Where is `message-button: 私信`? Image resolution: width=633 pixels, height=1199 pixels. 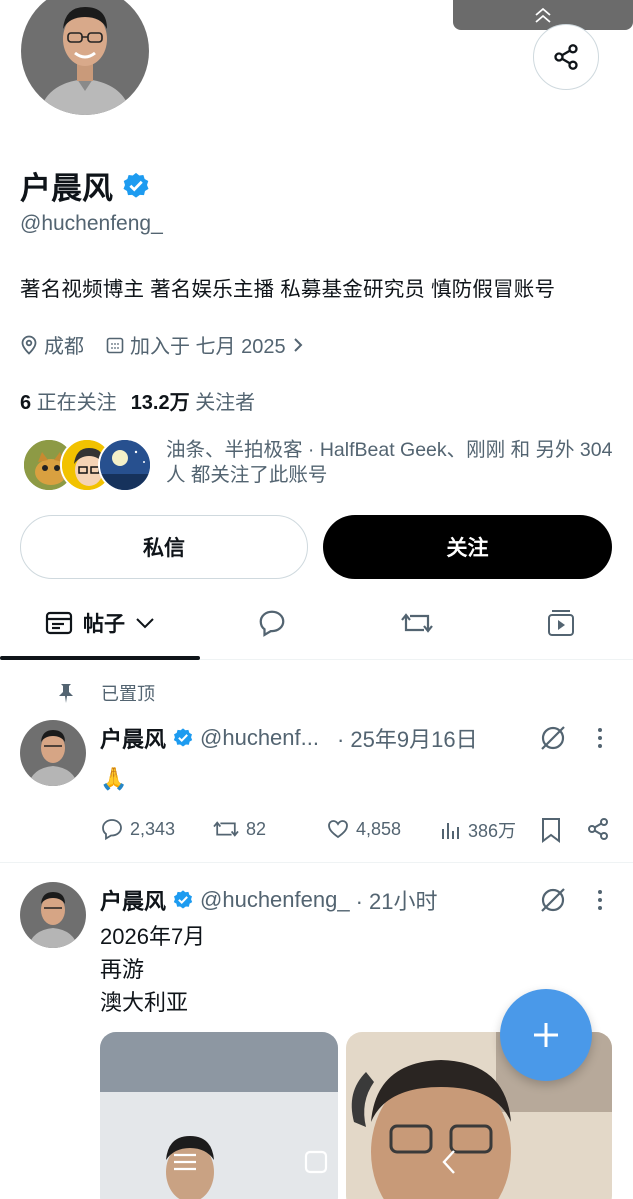
message-button: 私信 is located at coordinates (164, 547).